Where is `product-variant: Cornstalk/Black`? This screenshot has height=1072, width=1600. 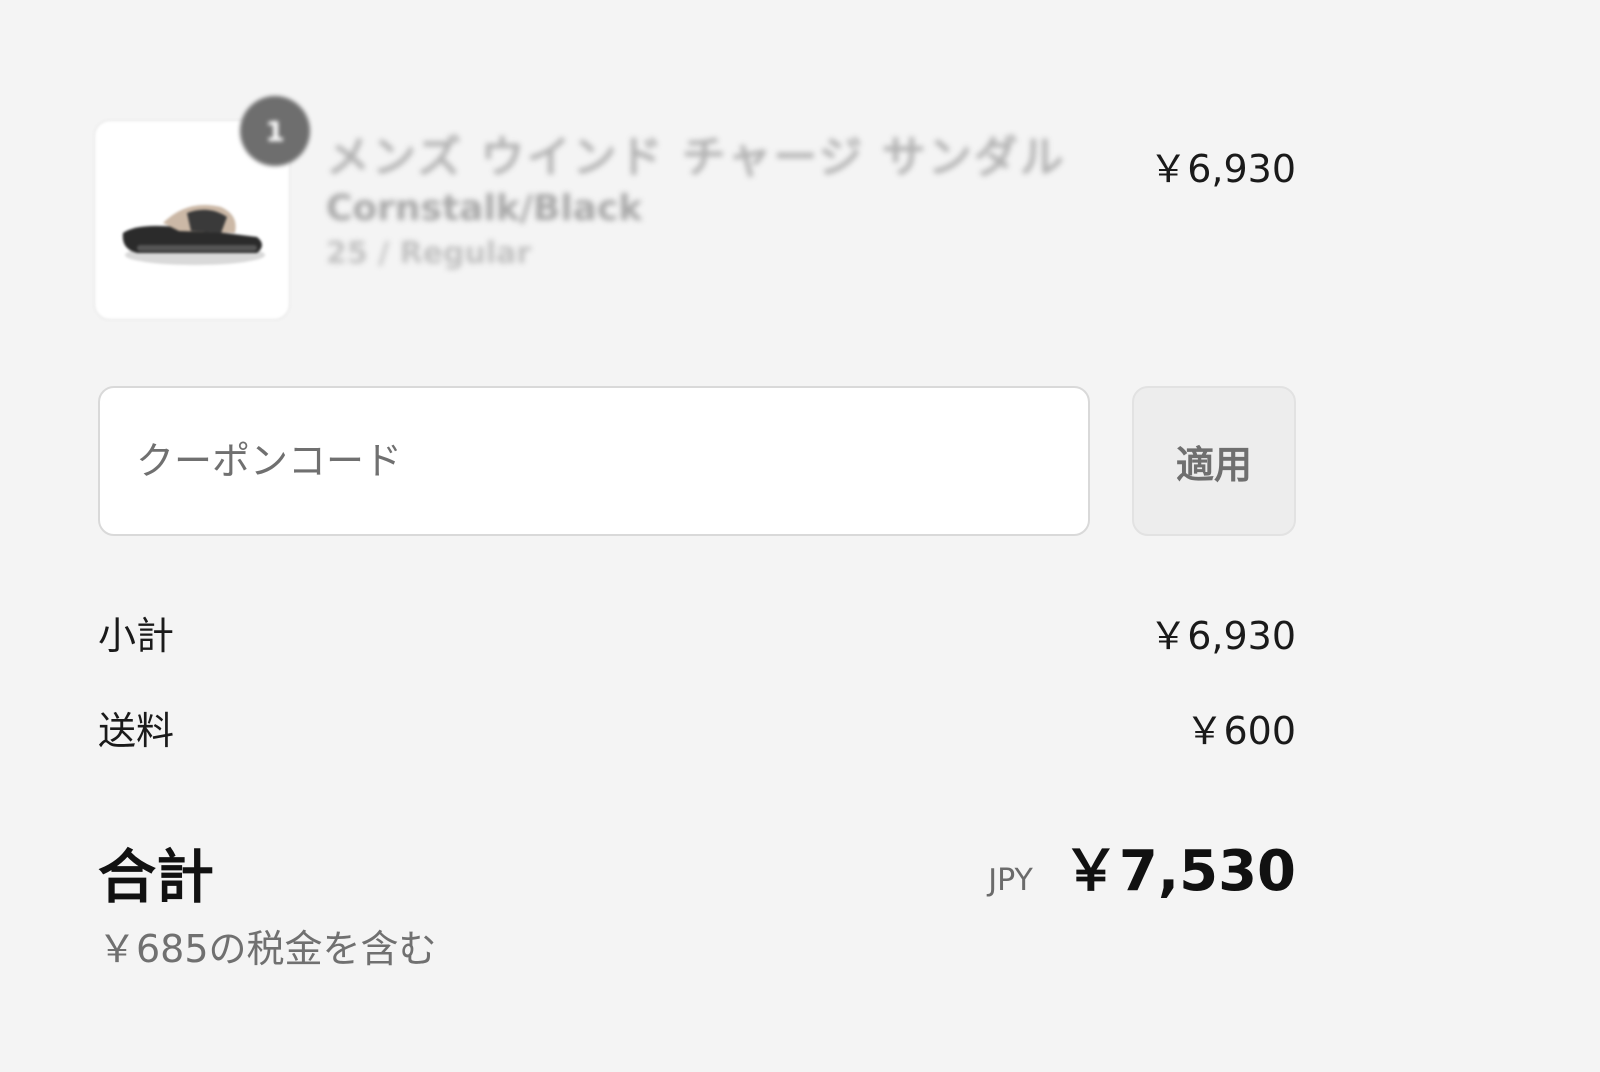
product-variant: Cornstalk/Black is located at coordinates (484, 208).